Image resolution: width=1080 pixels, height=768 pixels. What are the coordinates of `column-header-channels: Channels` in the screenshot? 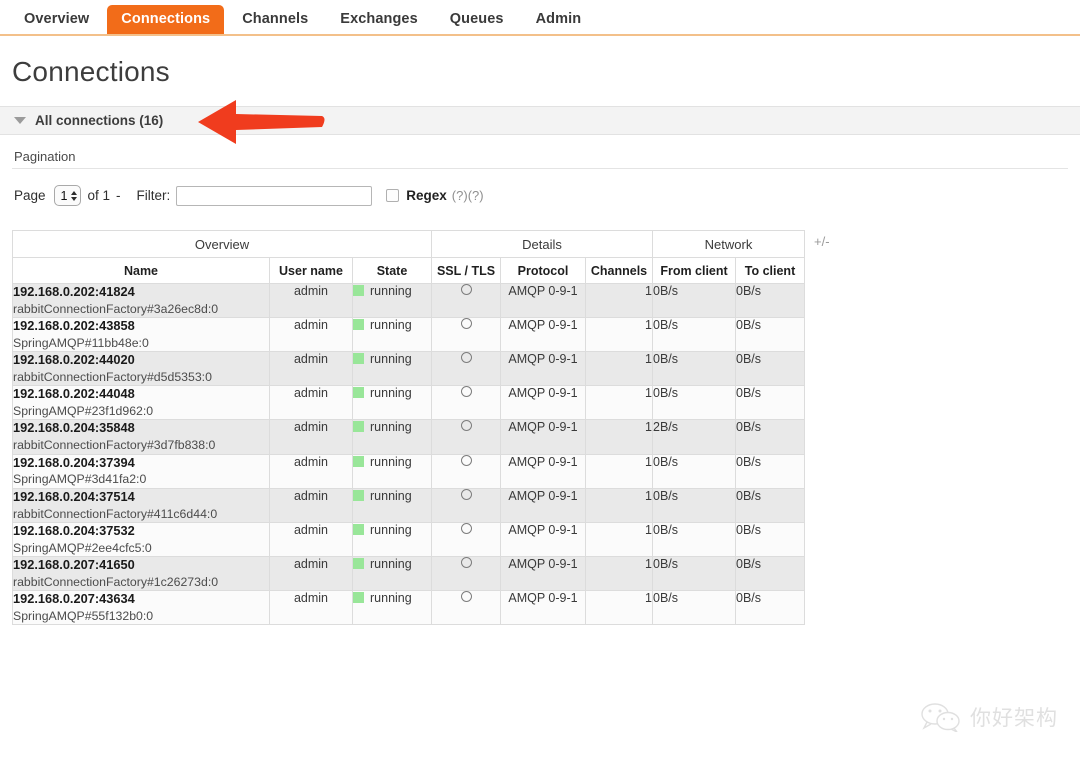 It's located at (619, 270).